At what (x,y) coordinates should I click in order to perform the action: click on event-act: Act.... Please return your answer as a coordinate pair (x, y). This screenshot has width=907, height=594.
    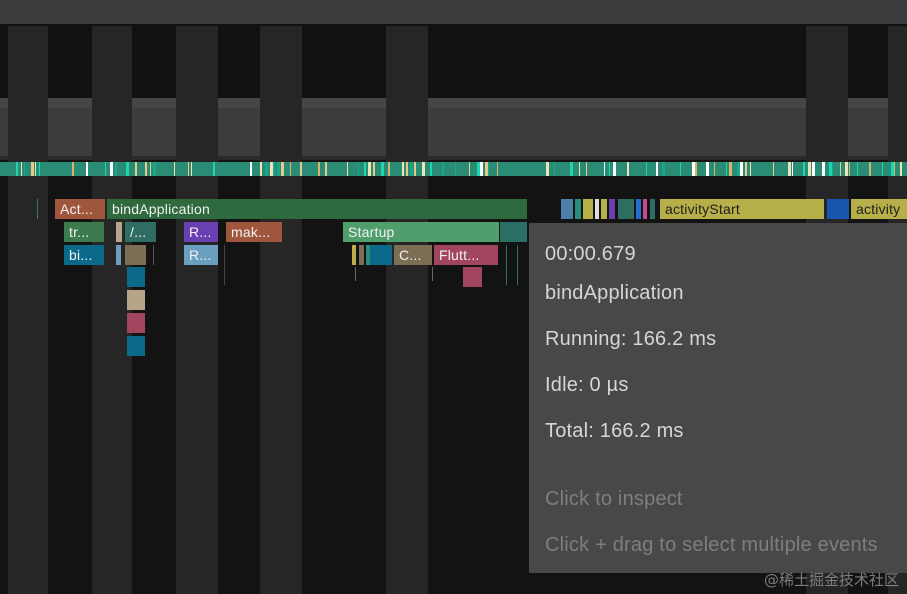
    Looking at the image, I should click on (80, 209).